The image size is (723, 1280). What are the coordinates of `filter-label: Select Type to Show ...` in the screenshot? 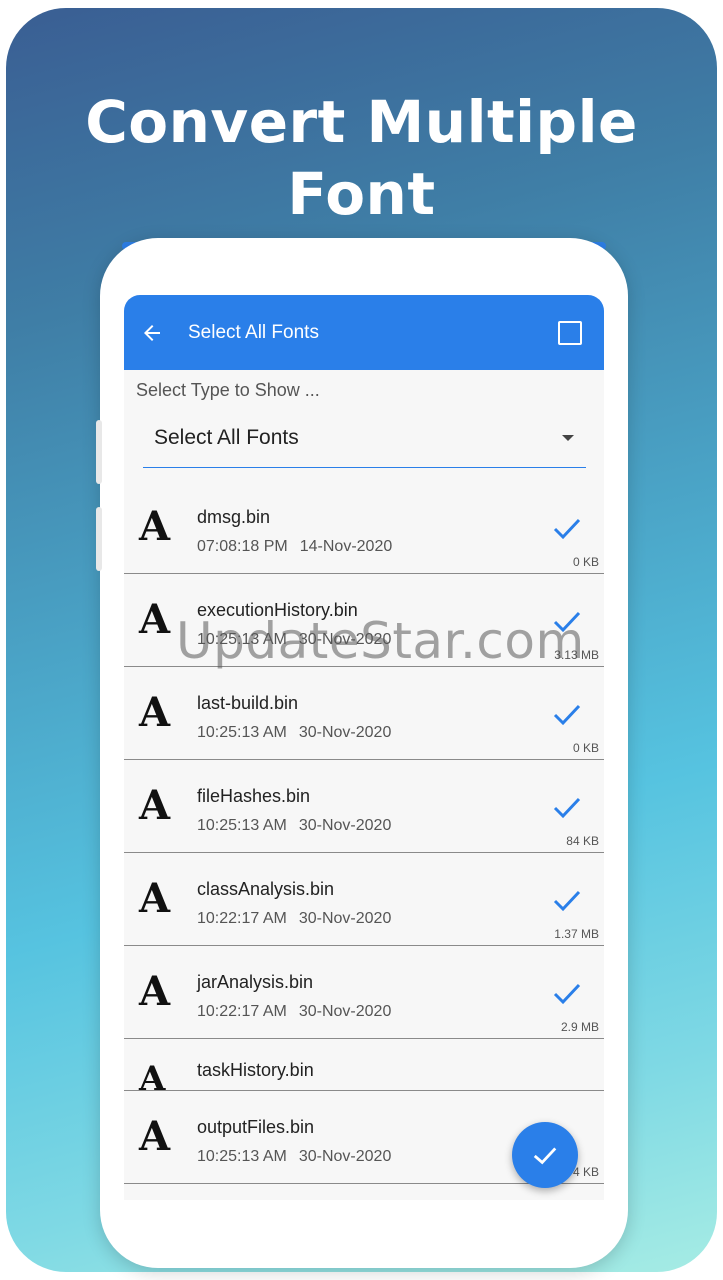 It's located at (228, 390).